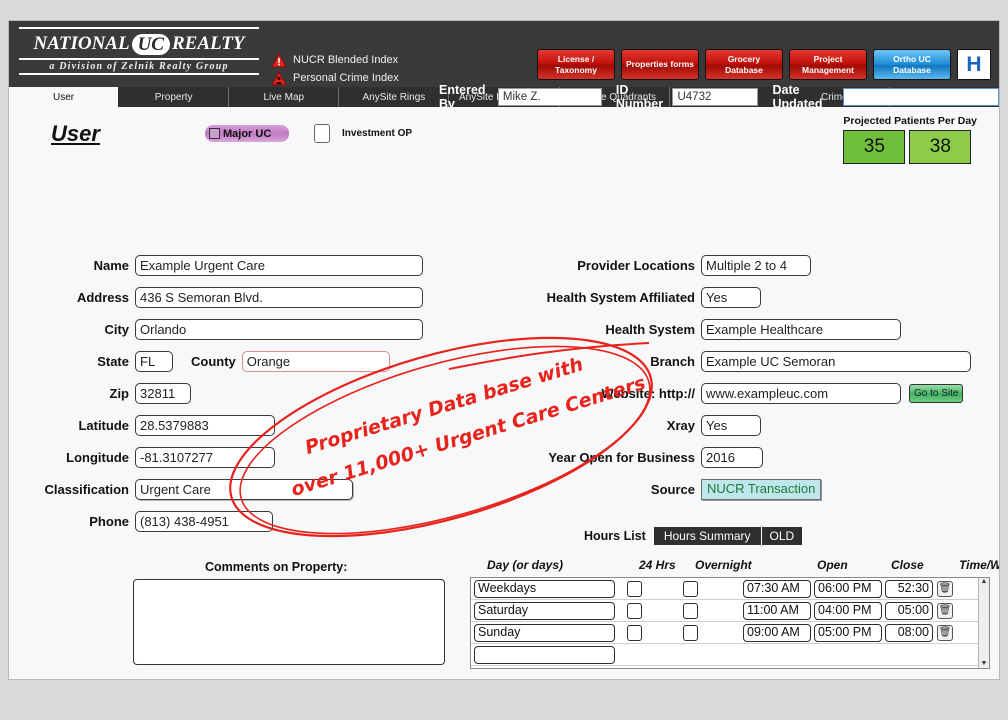  I want to click on field-provider-locations: Provider Locations Multiple 2 to 4, so click(645, 265).